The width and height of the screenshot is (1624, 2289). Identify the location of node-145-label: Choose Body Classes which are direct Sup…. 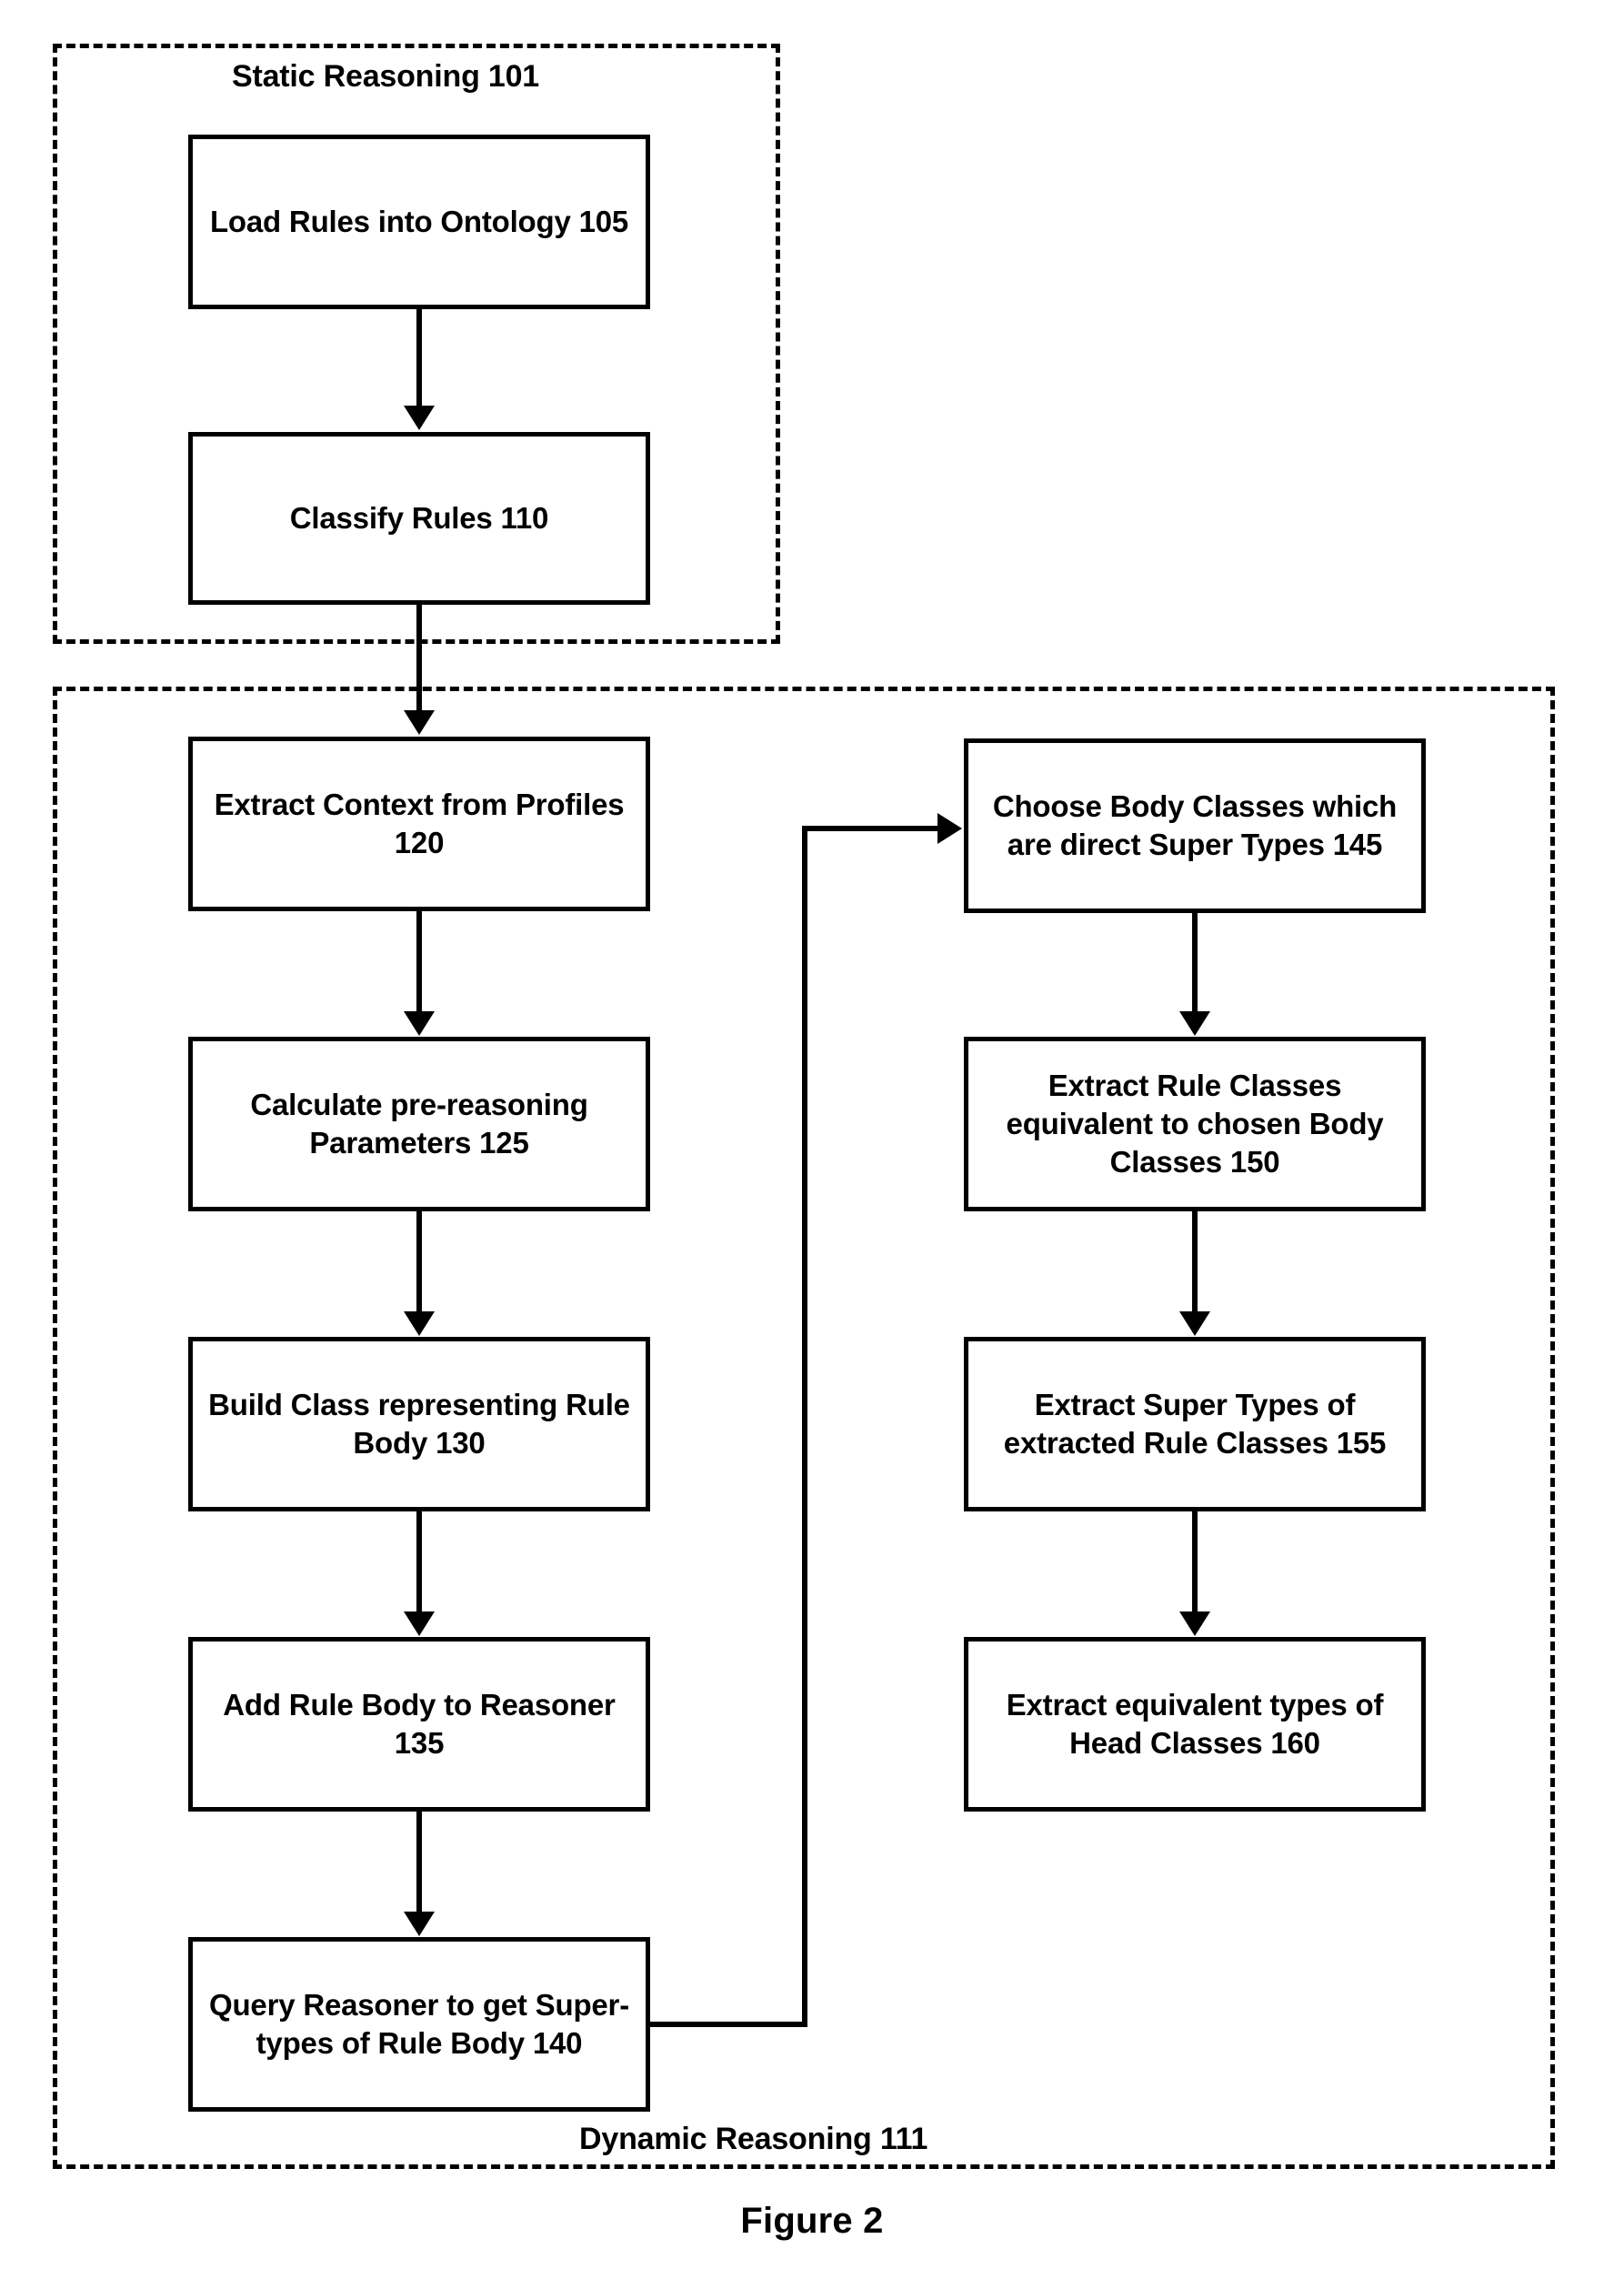
(1195, 824).